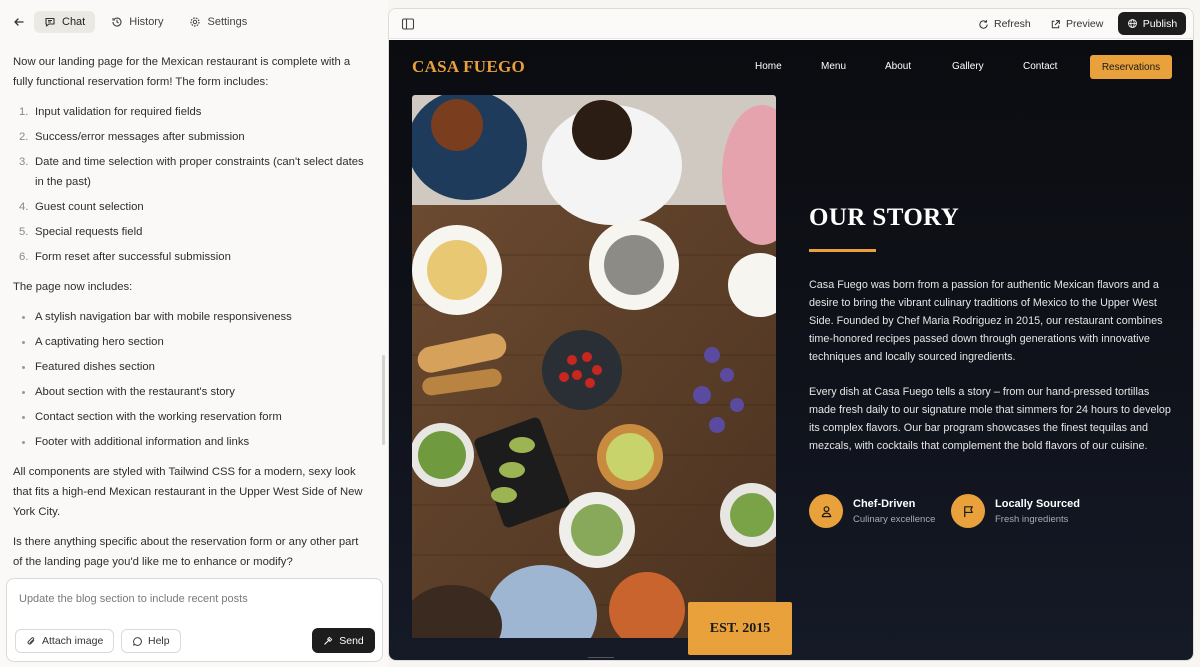 The height and width of the screenshot is (667, 1200). What do you see at coordinates (1032, 519) in the screenshot?
I see `feature-subtitle: Fresh ingredients` at bounding box center [1032, 519].